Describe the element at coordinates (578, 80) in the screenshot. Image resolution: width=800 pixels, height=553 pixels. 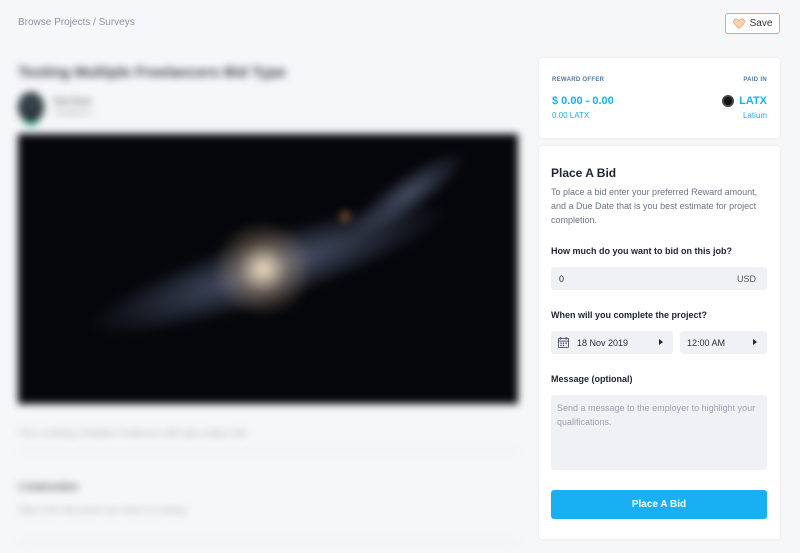
I see `reward-offer-label: REWARD OFFER` at that location.